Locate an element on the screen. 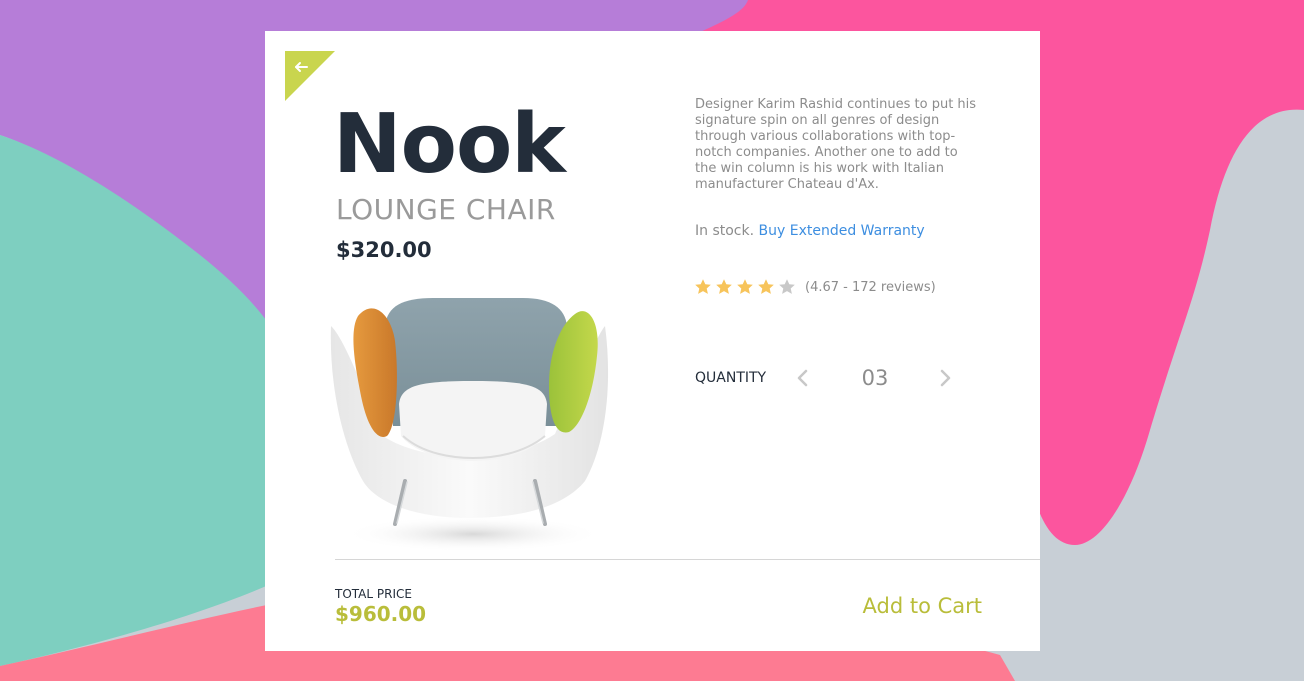 This screenshot has height=681, width=1304. reviews-count: (4.67 - 172 reviews) is located at coordinates (870, 287).